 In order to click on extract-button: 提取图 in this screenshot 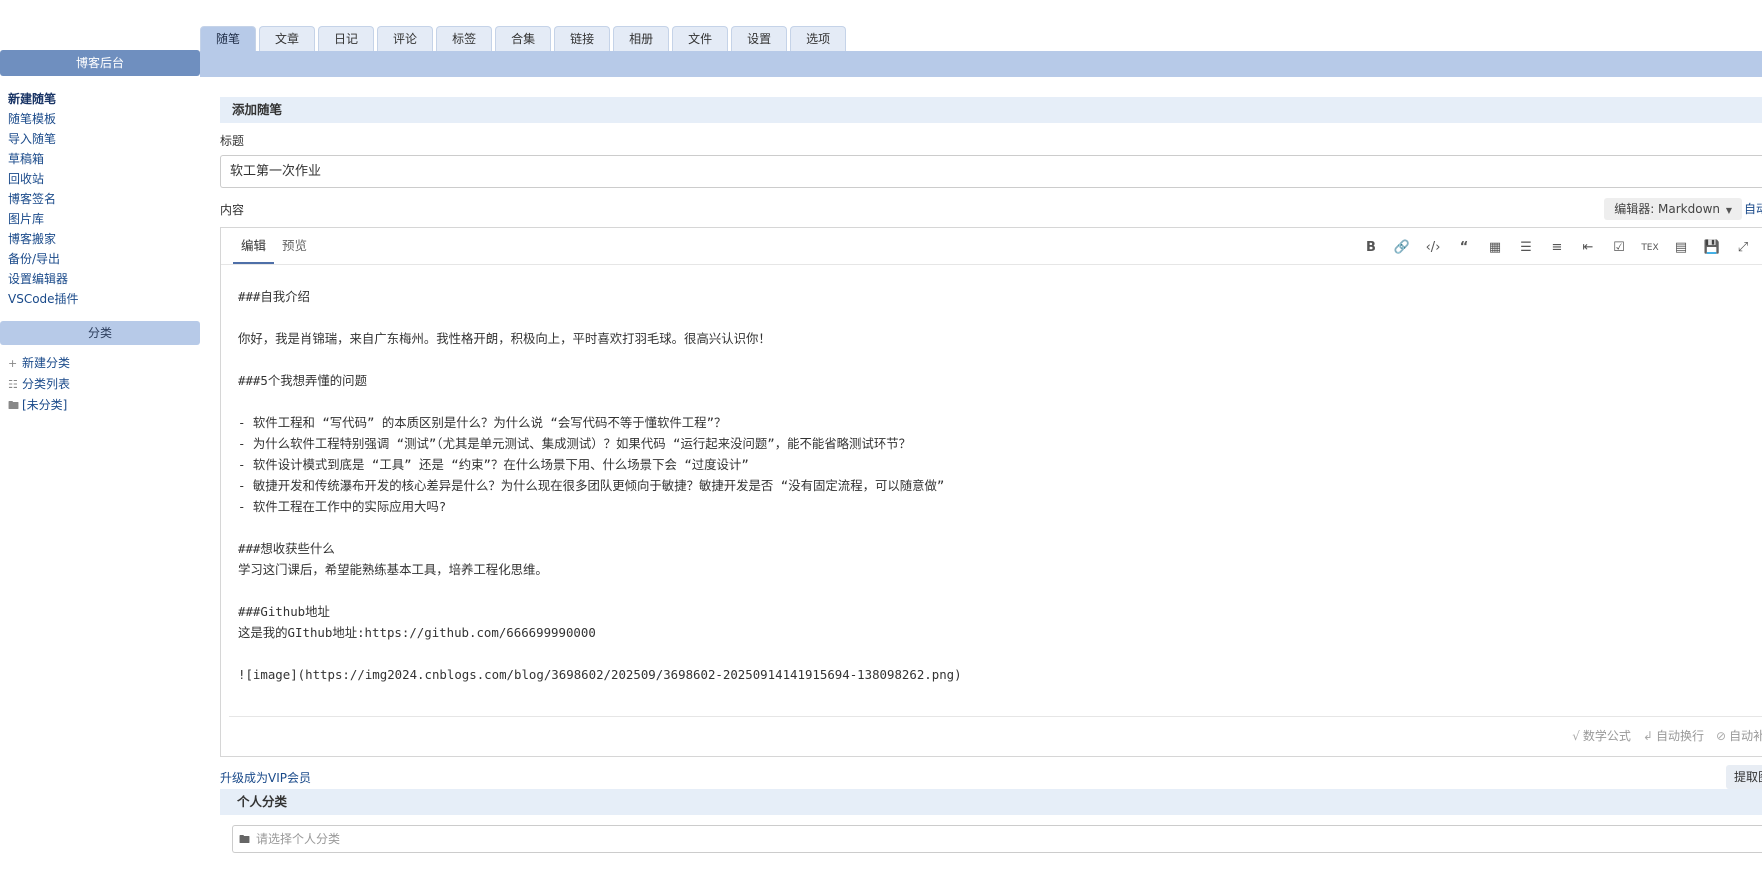, I will do `click(1744, 777)`.